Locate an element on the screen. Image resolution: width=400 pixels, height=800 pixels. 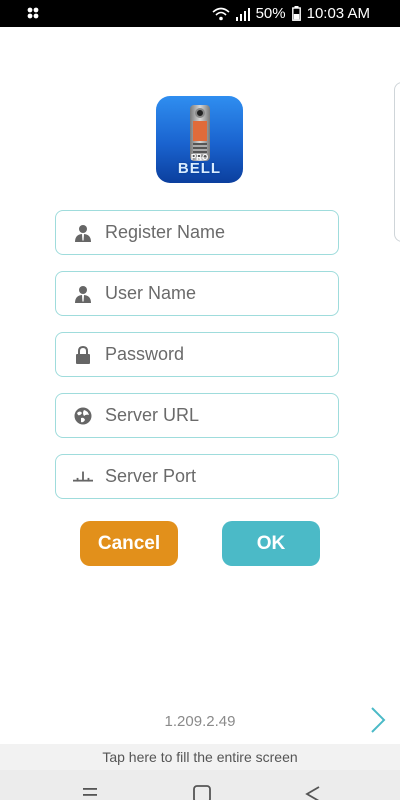
app-logo: PRO BELL is located at coordinates (199, 139).